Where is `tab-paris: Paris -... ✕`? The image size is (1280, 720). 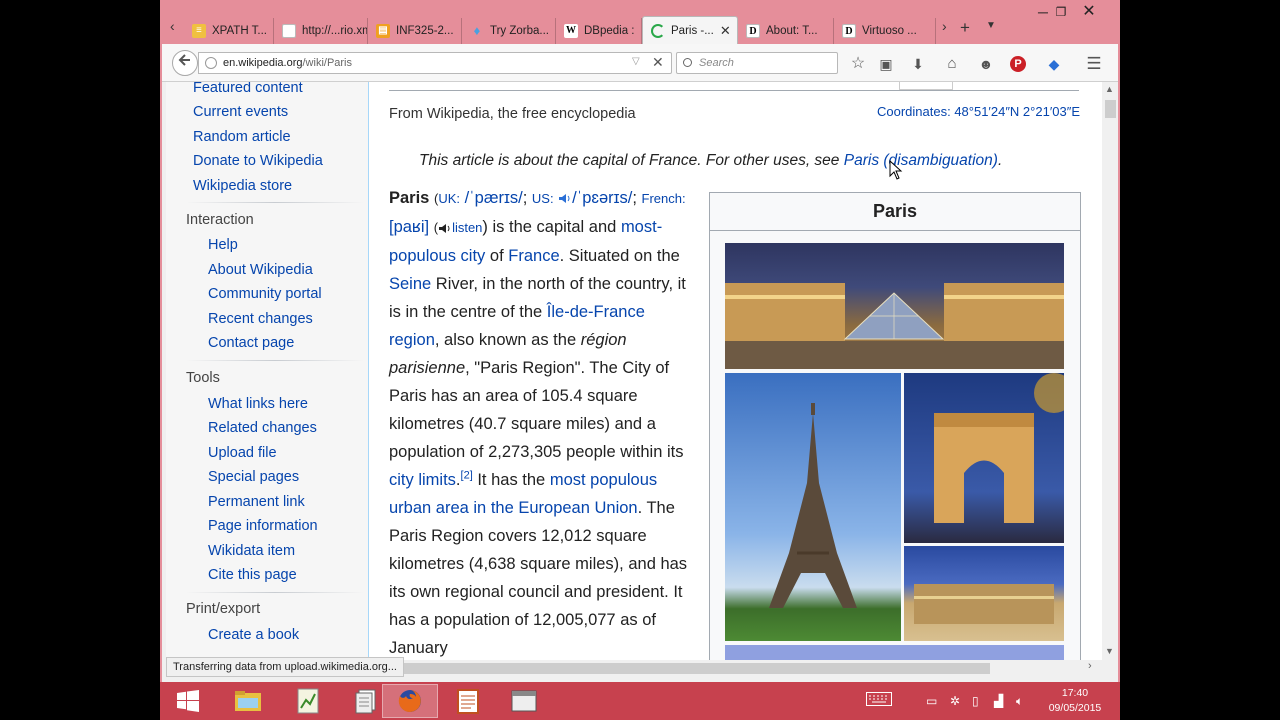
tab-paris: Paris -... ✕ is located at coordinates (690, 30).